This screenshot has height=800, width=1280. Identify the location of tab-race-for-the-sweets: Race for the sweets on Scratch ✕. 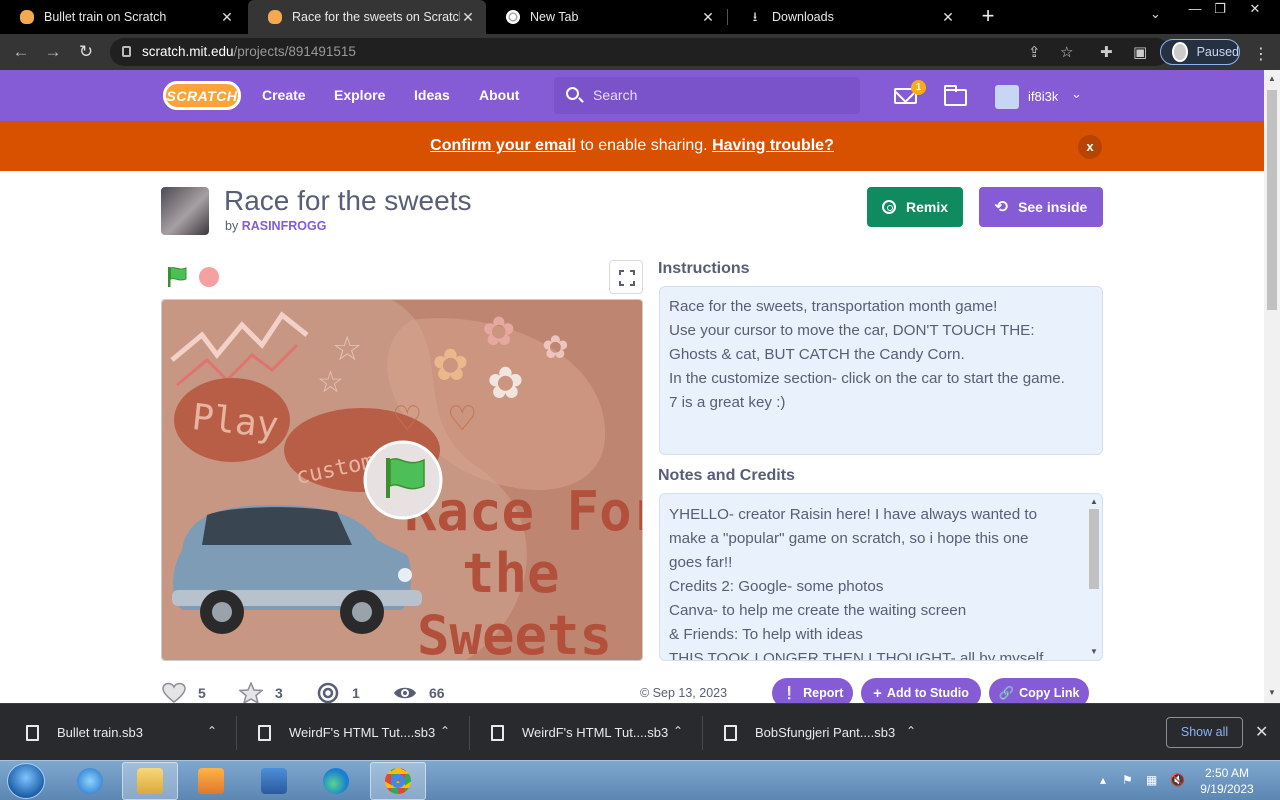
(367, 17).